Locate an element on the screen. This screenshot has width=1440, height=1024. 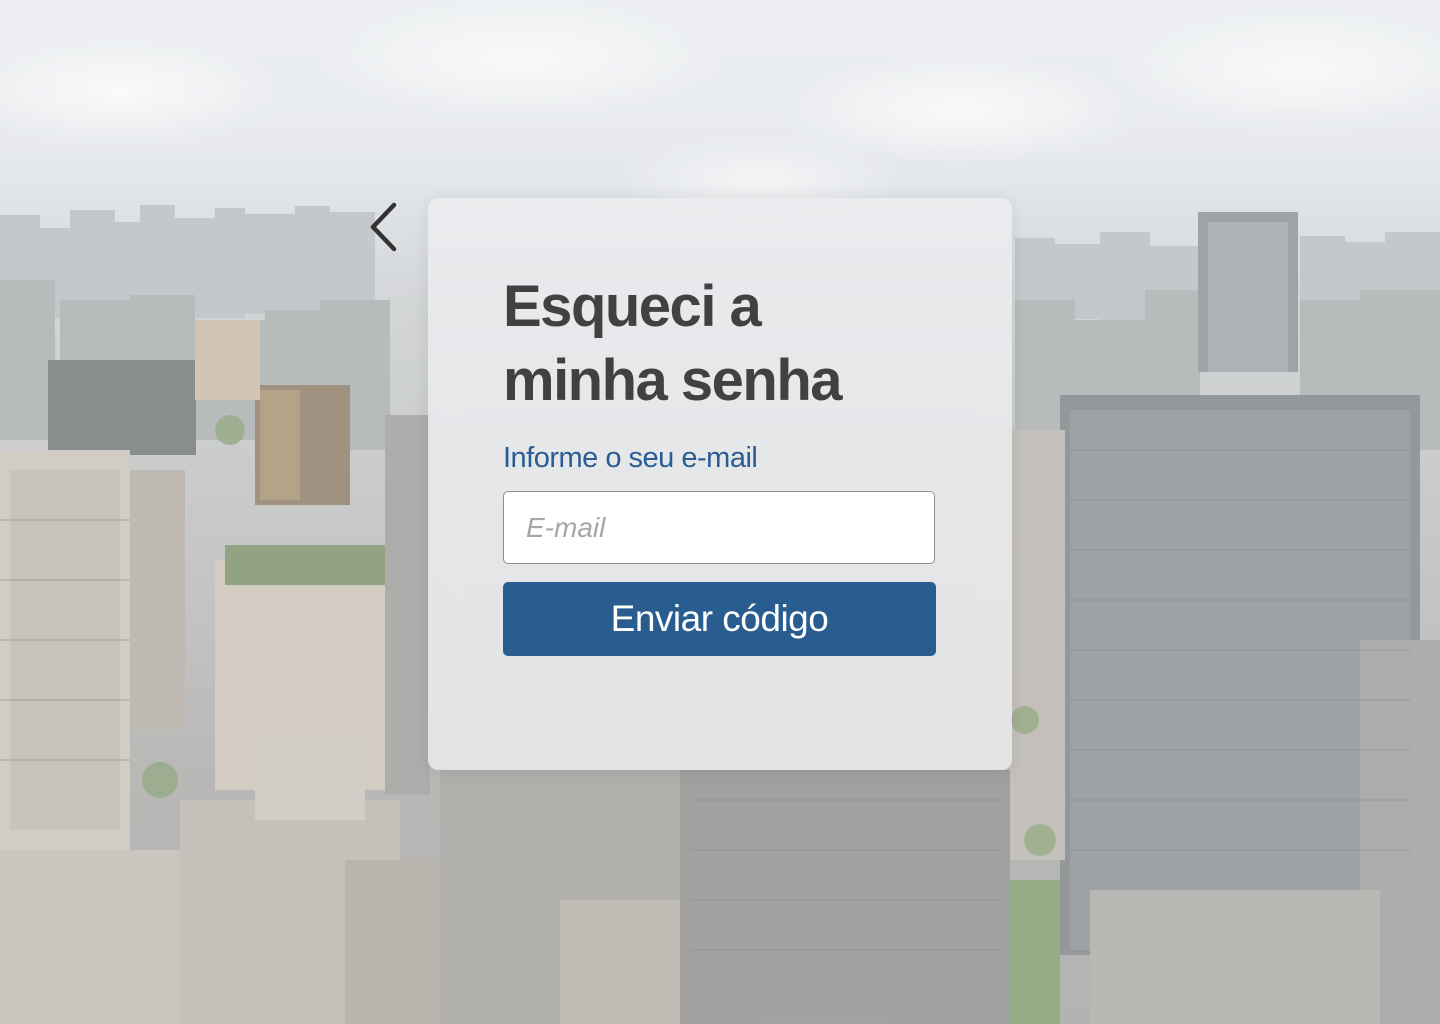
page-title-line-1: Esqueci a is located at coordinates (632, 306).